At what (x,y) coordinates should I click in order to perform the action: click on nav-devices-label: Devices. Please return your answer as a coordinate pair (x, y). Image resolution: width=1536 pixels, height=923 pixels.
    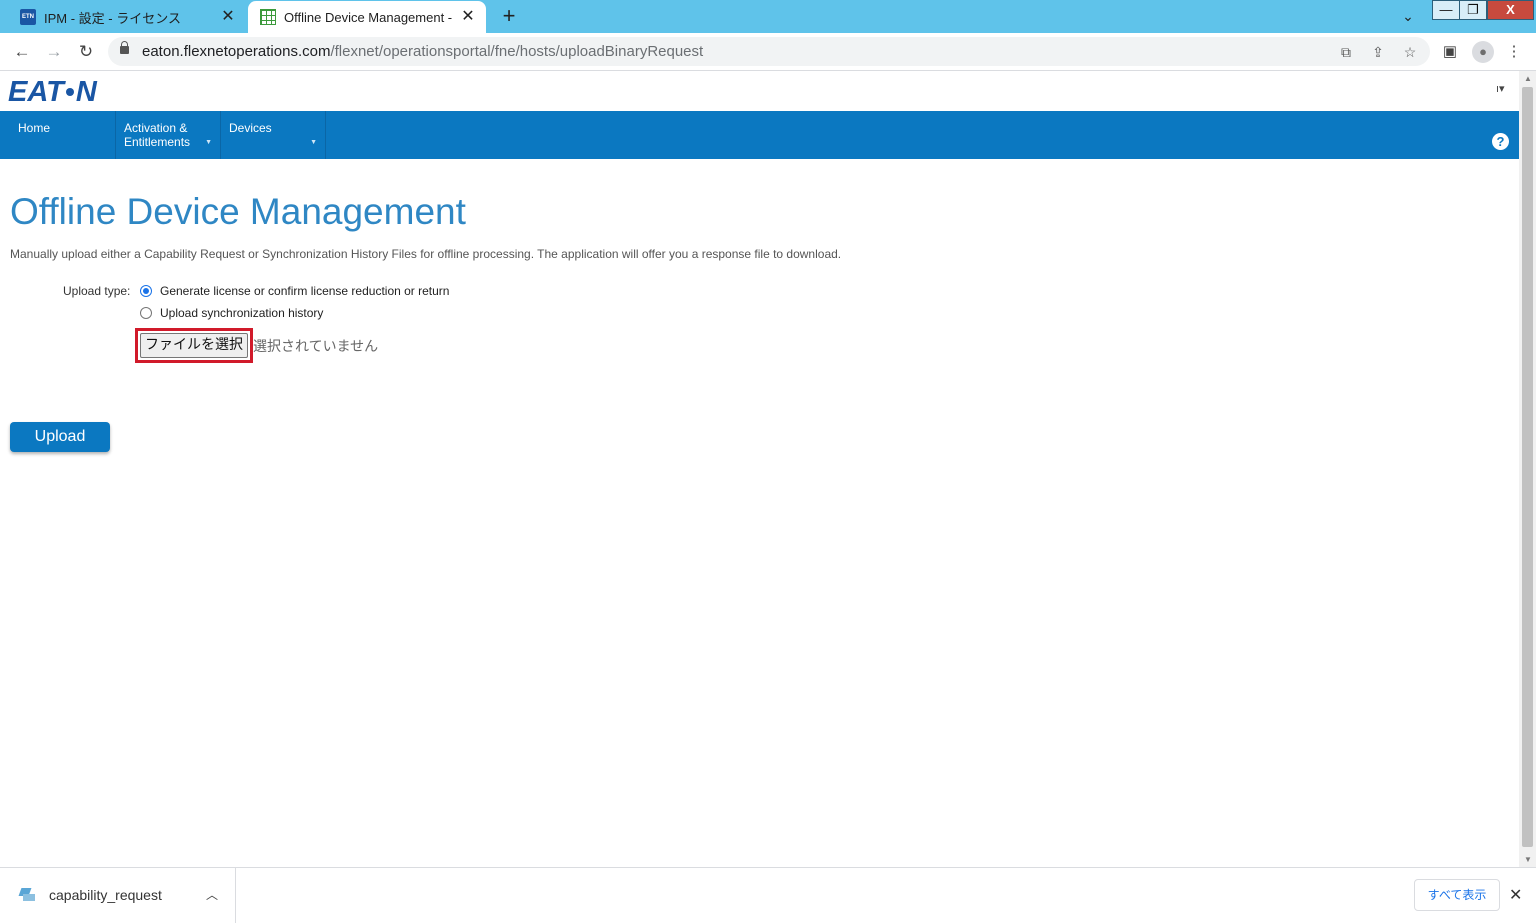
    Looking at the image, I should click on (250, 128).